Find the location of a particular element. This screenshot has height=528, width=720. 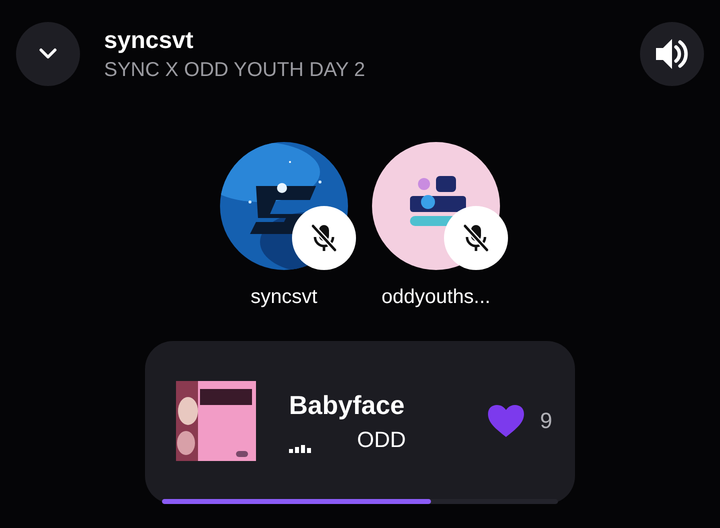

artist-name: ODD is located at coordinates (381, 440).